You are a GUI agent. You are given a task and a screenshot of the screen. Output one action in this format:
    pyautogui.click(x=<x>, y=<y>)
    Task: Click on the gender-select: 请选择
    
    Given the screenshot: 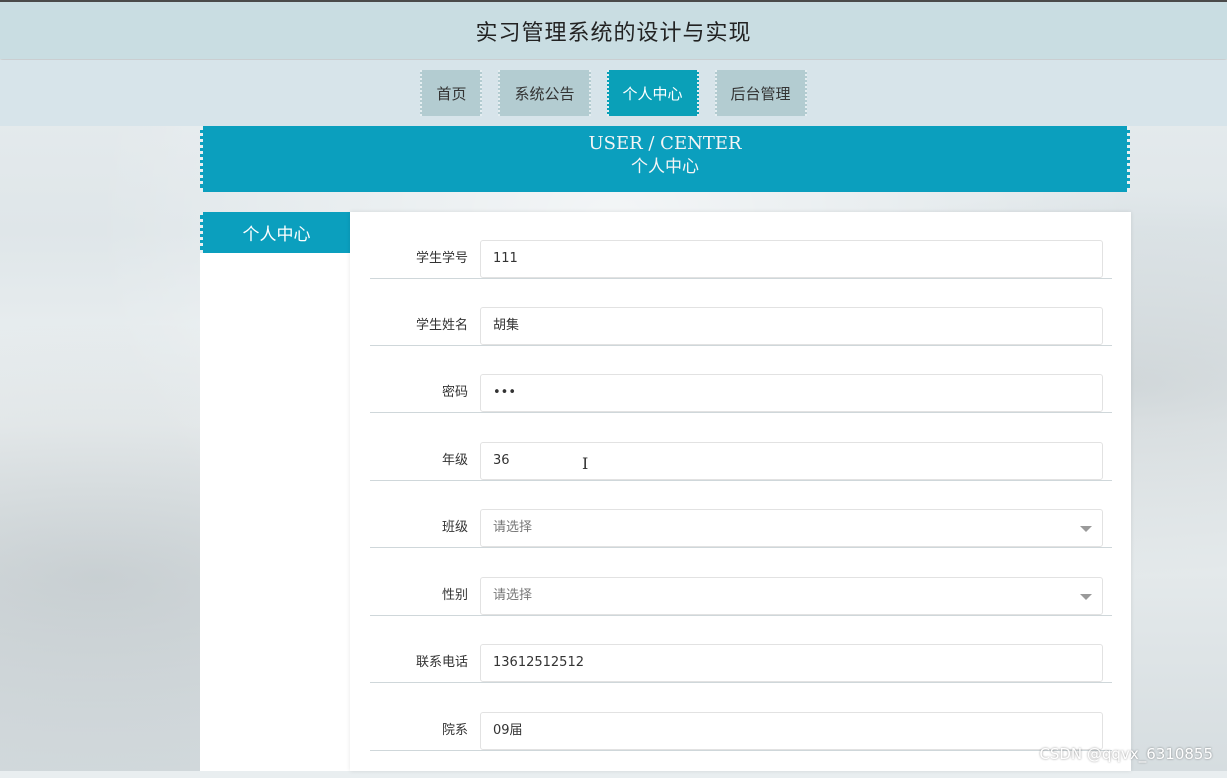 What is the action you would take?
    pyautogui.click(x=791, y=596)
    